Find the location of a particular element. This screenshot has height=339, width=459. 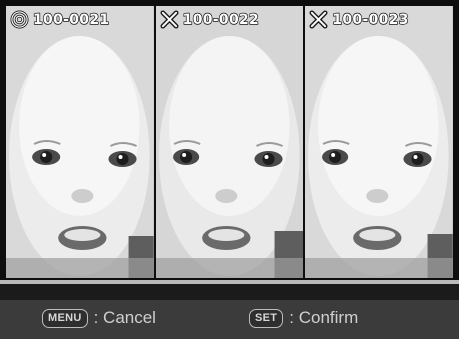

confirm-hint: SET : Confirm is located at coordinates (303, 318).